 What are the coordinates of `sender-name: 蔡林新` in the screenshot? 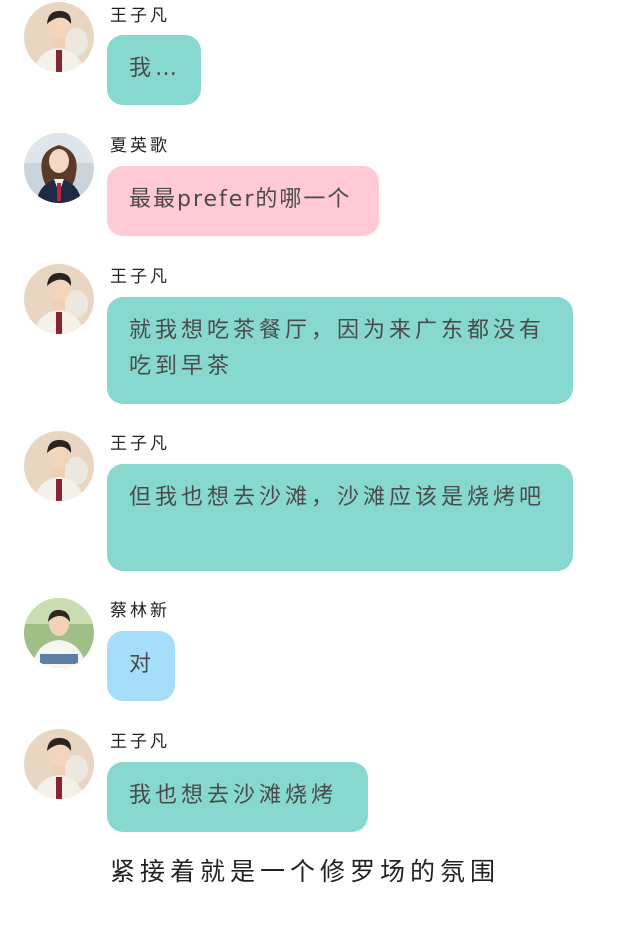 It's located at (140, 611).